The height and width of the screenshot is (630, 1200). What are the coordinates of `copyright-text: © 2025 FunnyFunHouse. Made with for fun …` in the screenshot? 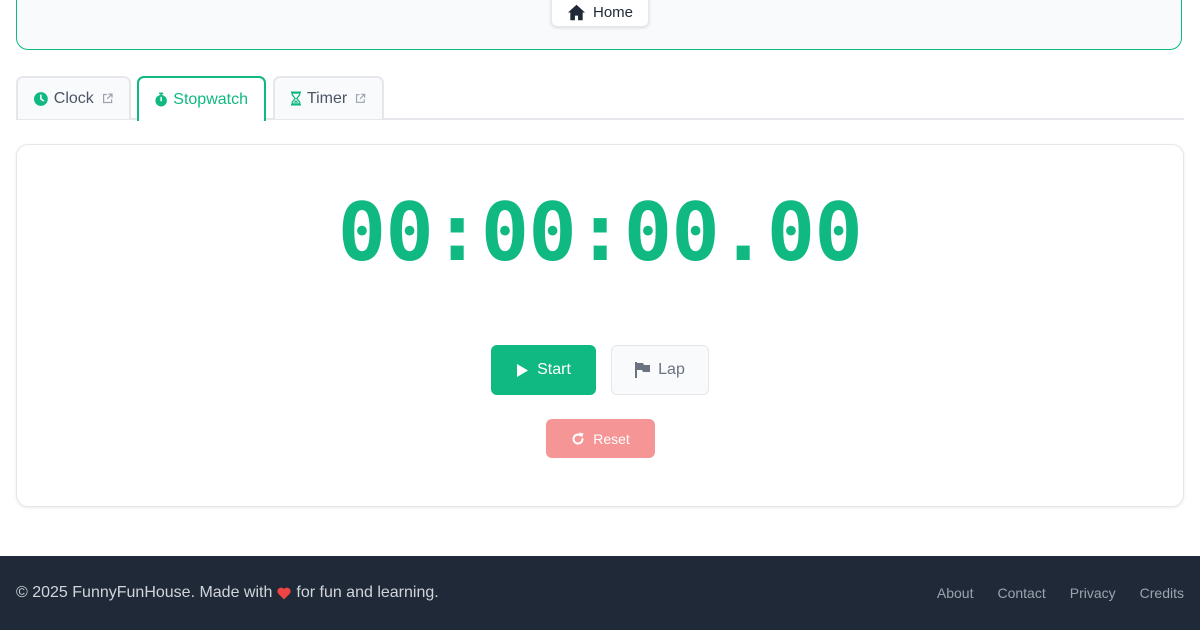 It's located at (227, 593).